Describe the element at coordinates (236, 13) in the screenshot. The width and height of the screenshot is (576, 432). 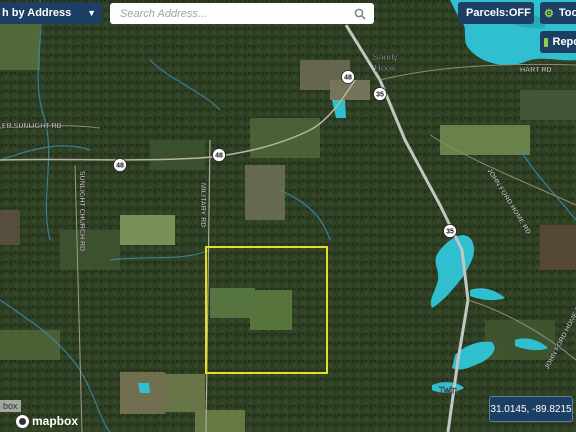
I see `search-input` at that location.